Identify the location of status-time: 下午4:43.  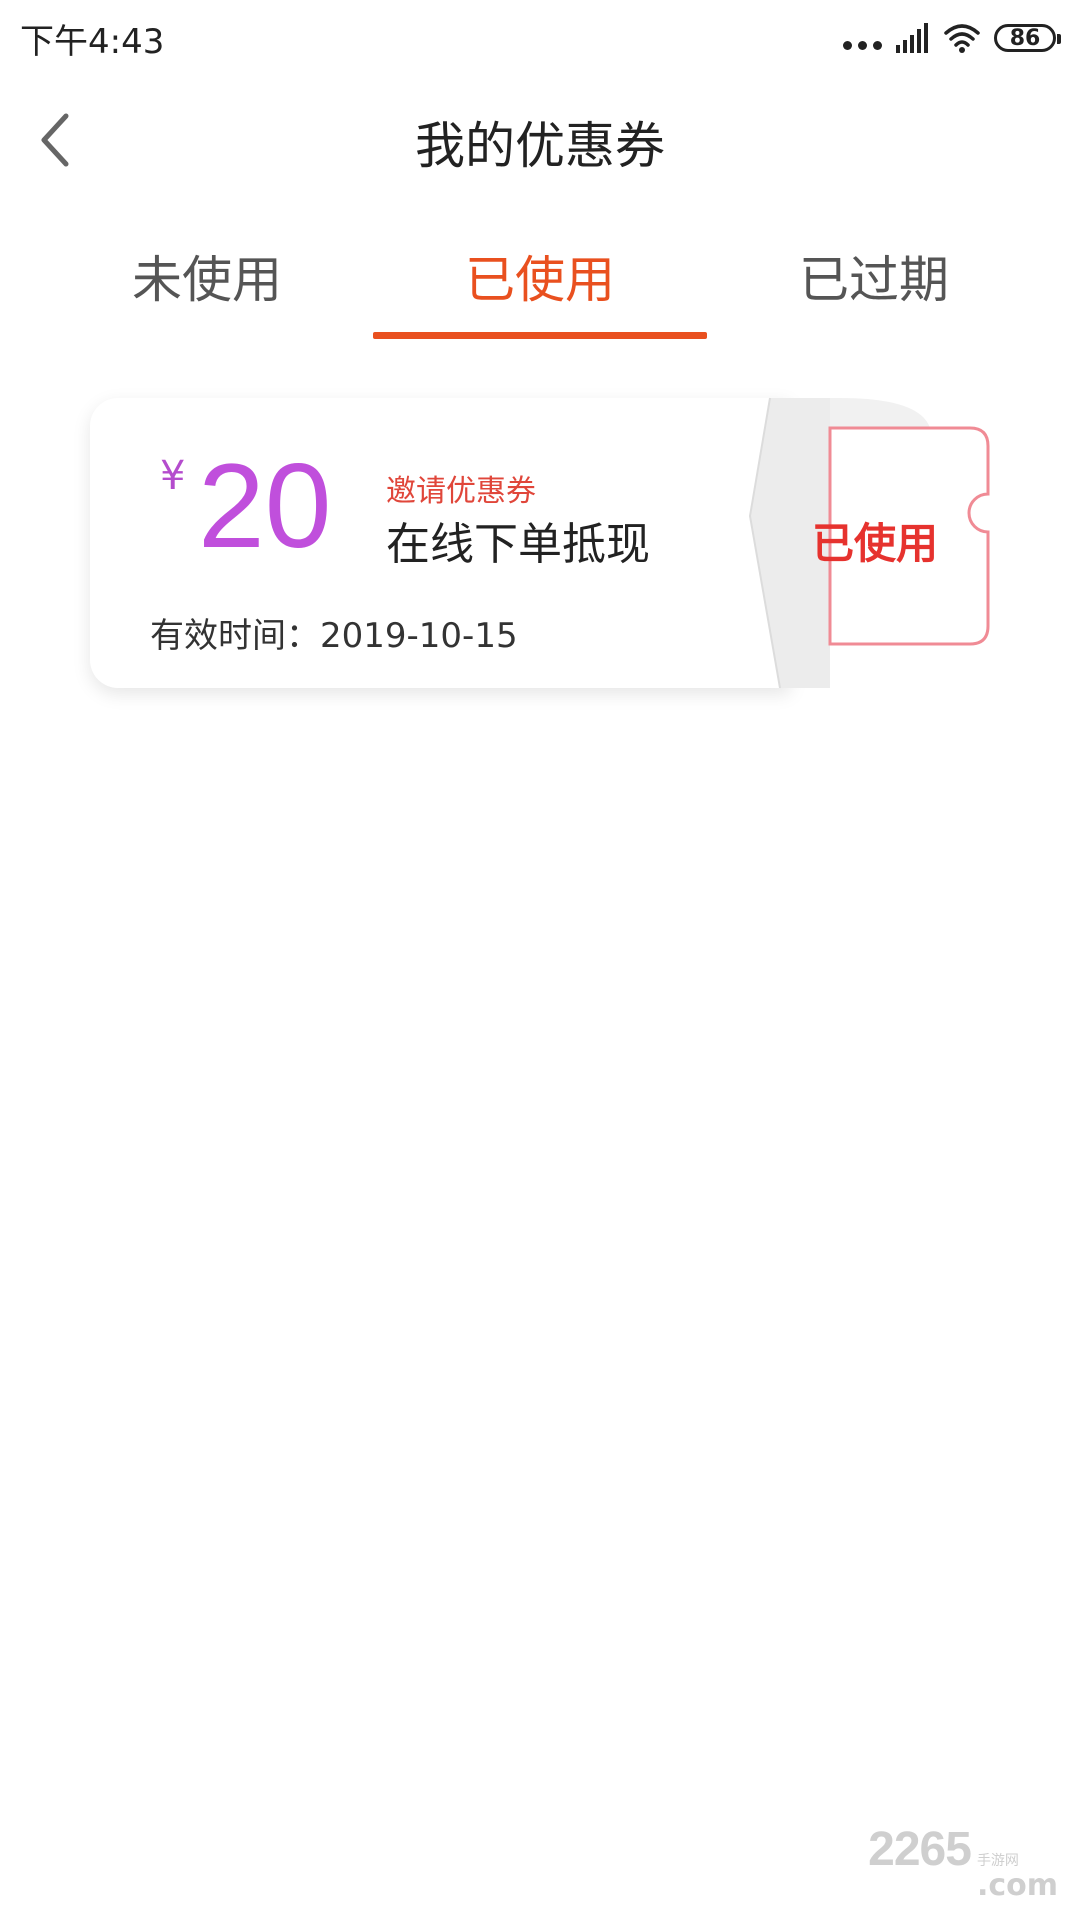
(92, 42).